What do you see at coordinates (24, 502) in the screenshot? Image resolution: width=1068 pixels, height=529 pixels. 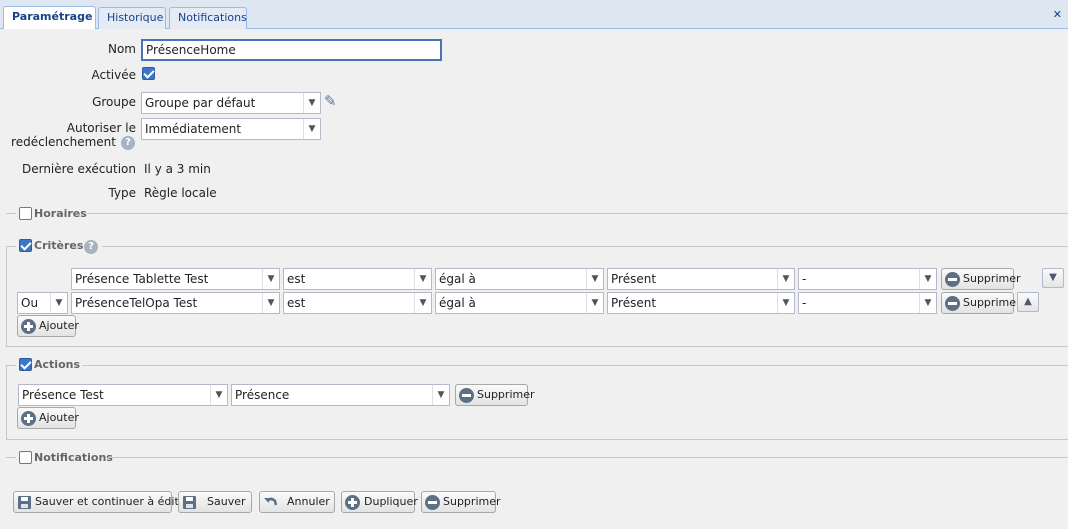 I see `floppy-disk-icon` at bounding box center [24, 502].